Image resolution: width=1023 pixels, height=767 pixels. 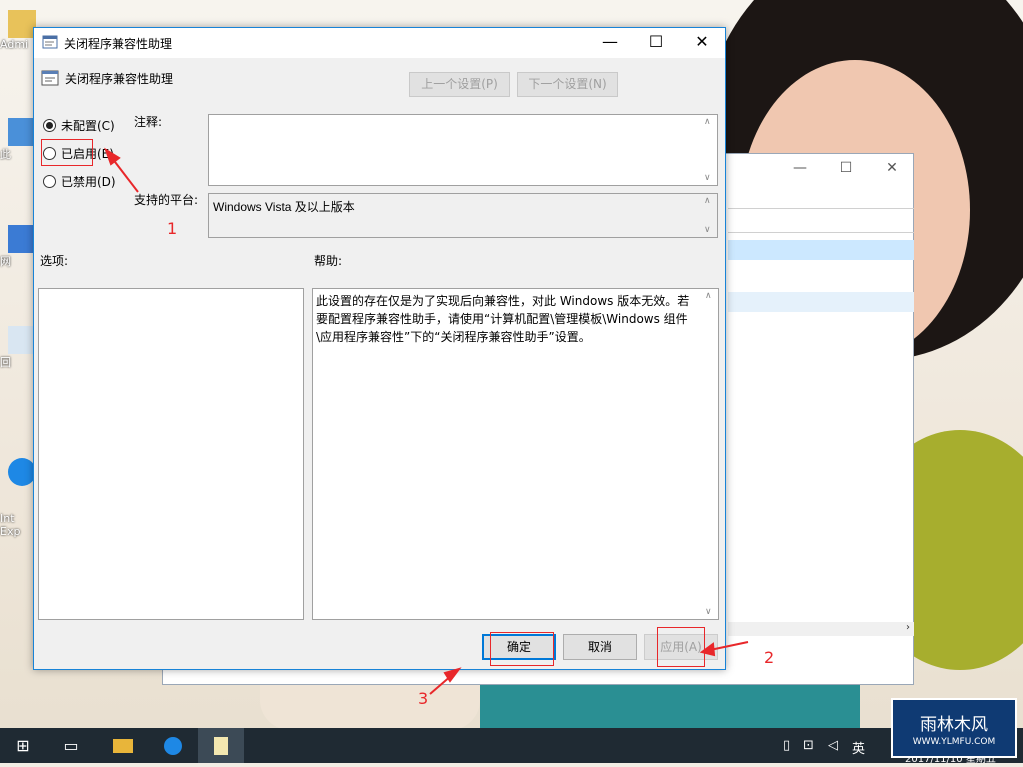 I want to click on next-setting-button: 下一个设置(N), so click(x=567, y=84).